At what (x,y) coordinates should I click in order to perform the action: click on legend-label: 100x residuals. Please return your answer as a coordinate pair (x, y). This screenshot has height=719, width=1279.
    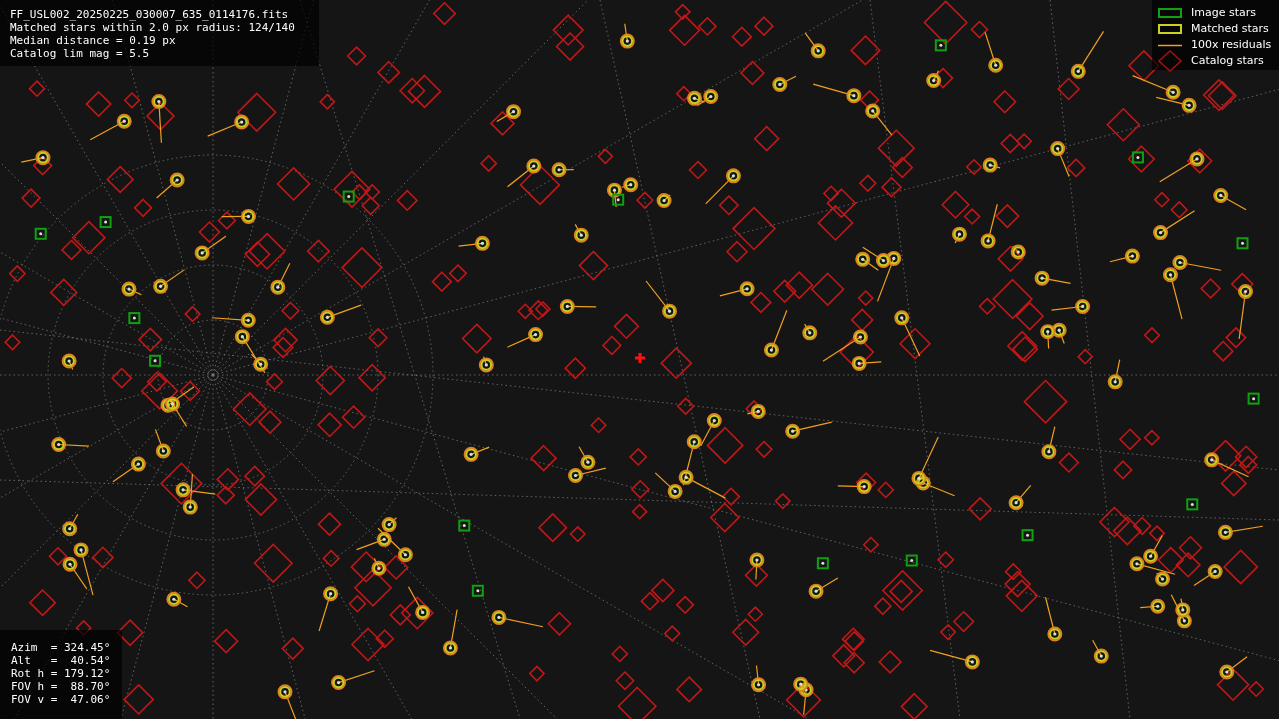
    Looking at the image, I should click on (1231, 44).